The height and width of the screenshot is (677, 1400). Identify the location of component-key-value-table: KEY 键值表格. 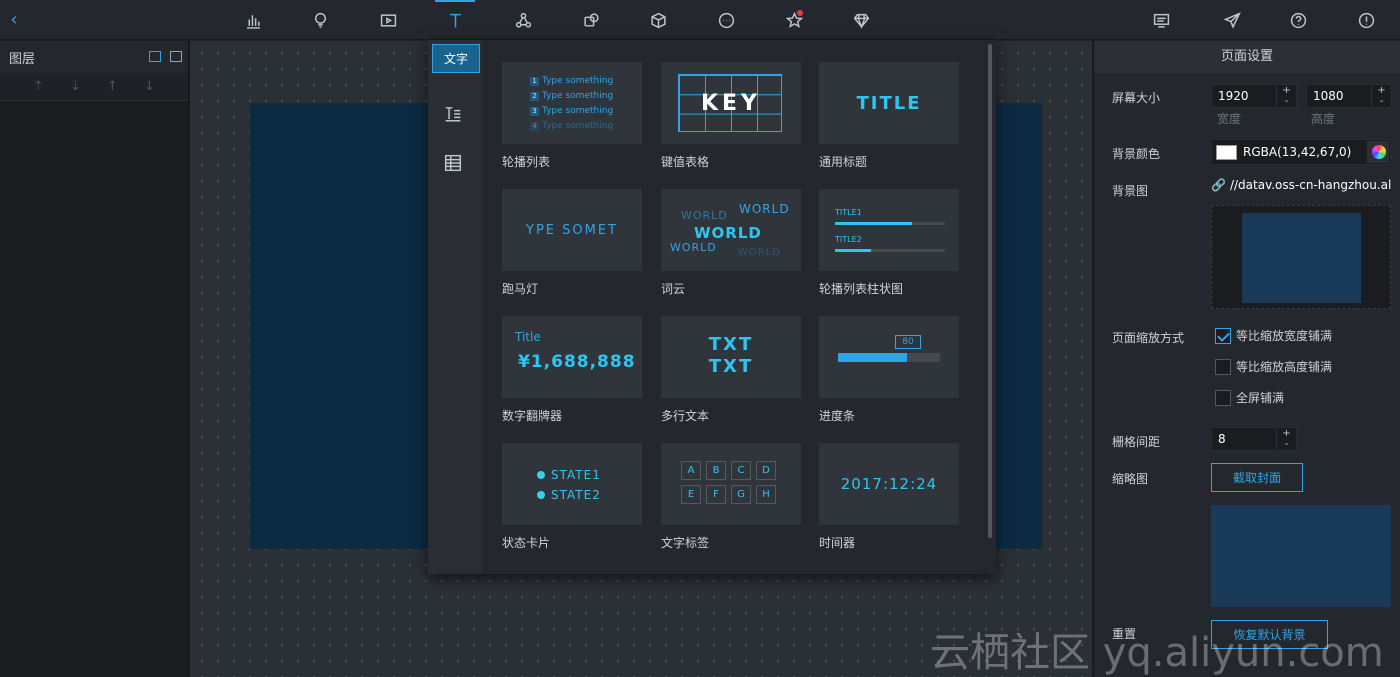
(731, 116).